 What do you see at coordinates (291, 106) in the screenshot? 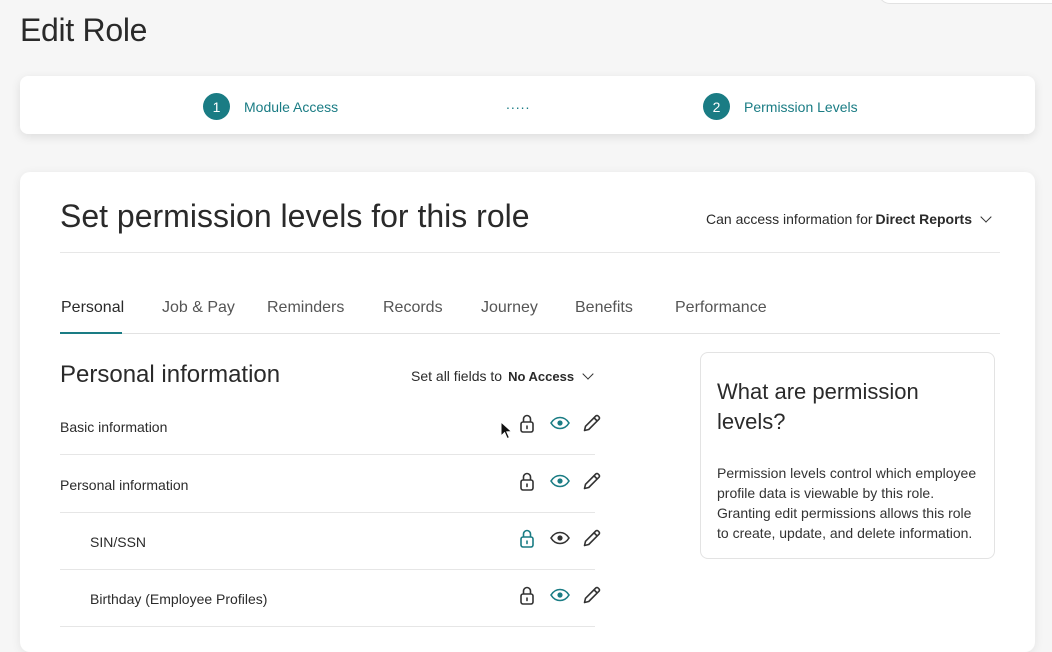
I see `step-label-module-access: Module Access` at bounding box center [291, 106].